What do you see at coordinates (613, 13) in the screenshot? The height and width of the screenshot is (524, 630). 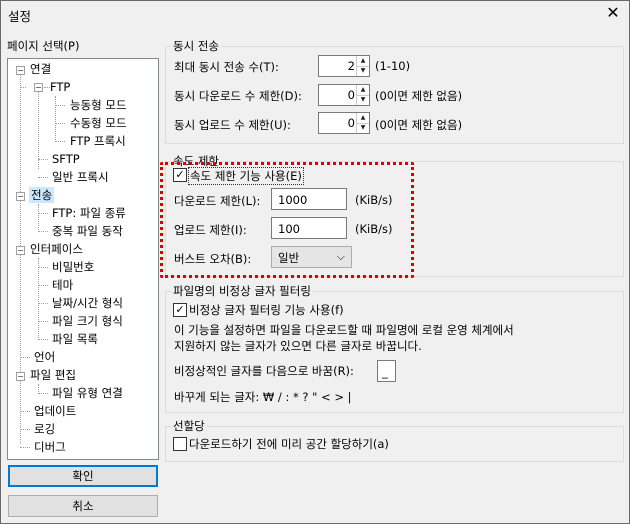 I see `close-icon: ✕` at bounding box center [613, 13].